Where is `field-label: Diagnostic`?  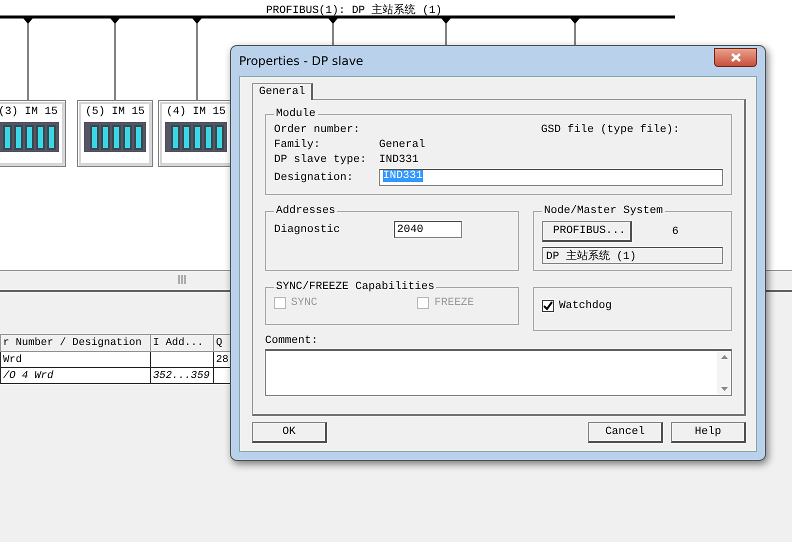
field-label: Diagnostic is located at coordinates (308, 230).